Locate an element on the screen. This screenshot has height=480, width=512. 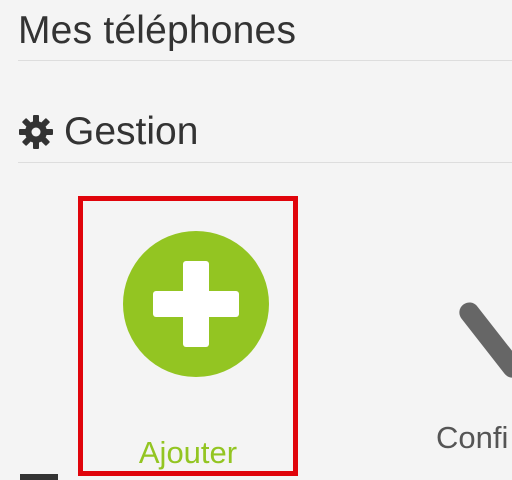
partial-icon-bottom is located at coordinates (39, 477).